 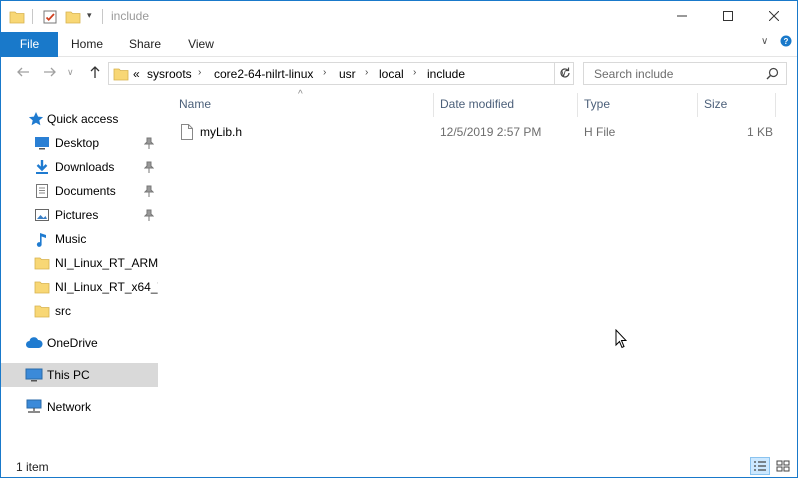 I want to click on search-input: Search include, so click(x=633, y=74).